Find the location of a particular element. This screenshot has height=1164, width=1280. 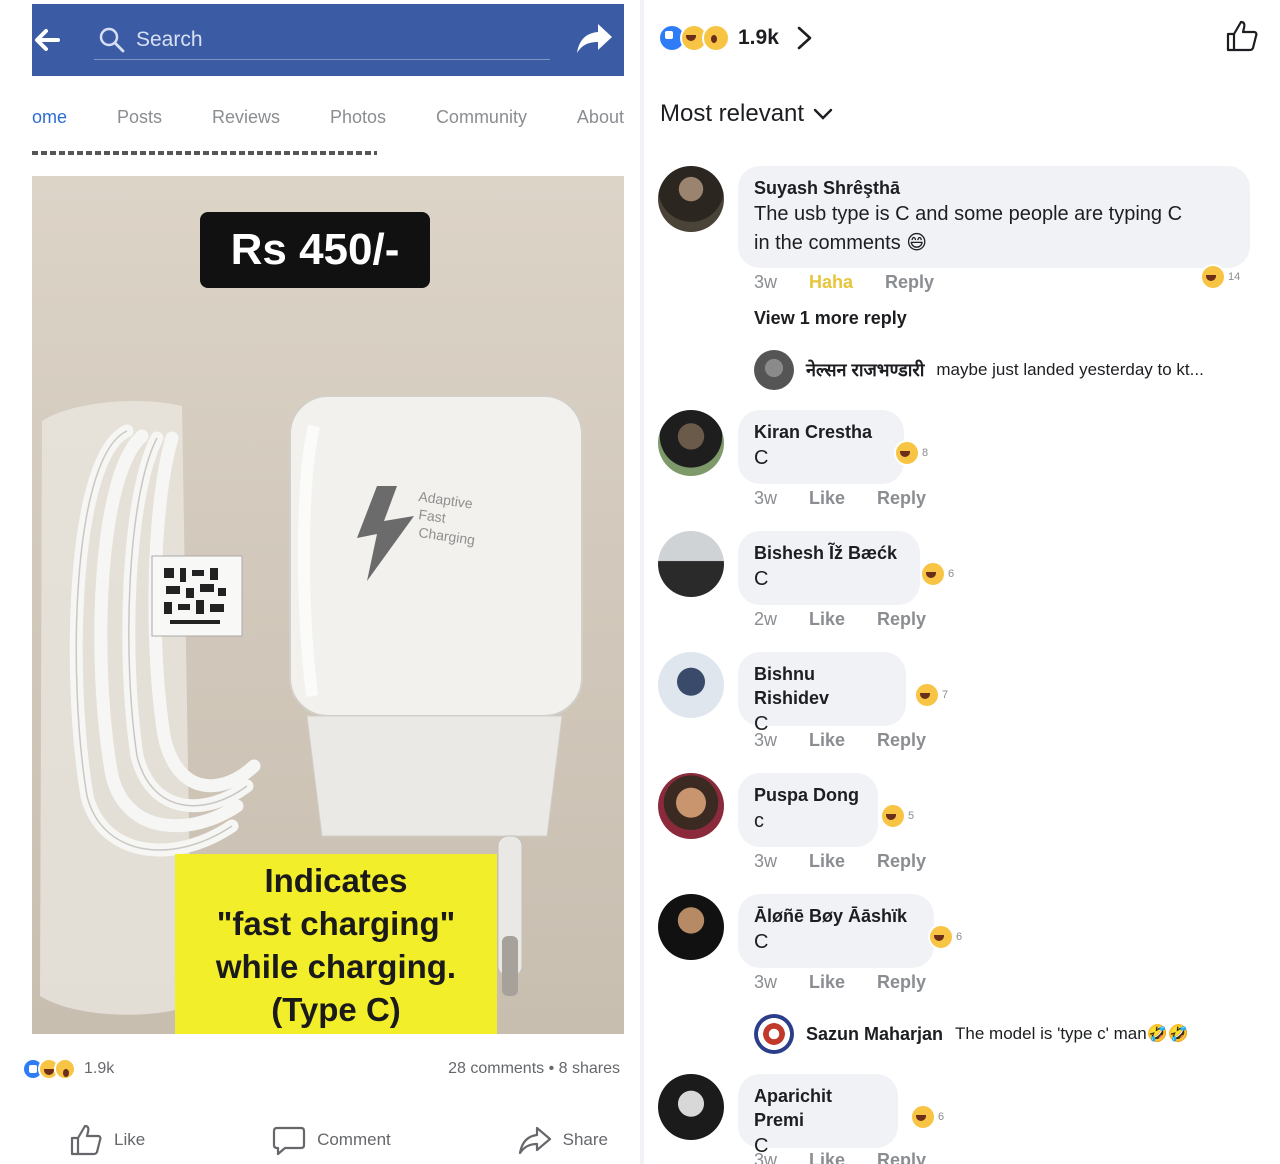

comments-shares-count: 28 comments • 8 shares is located at coordinates (534, 1069).